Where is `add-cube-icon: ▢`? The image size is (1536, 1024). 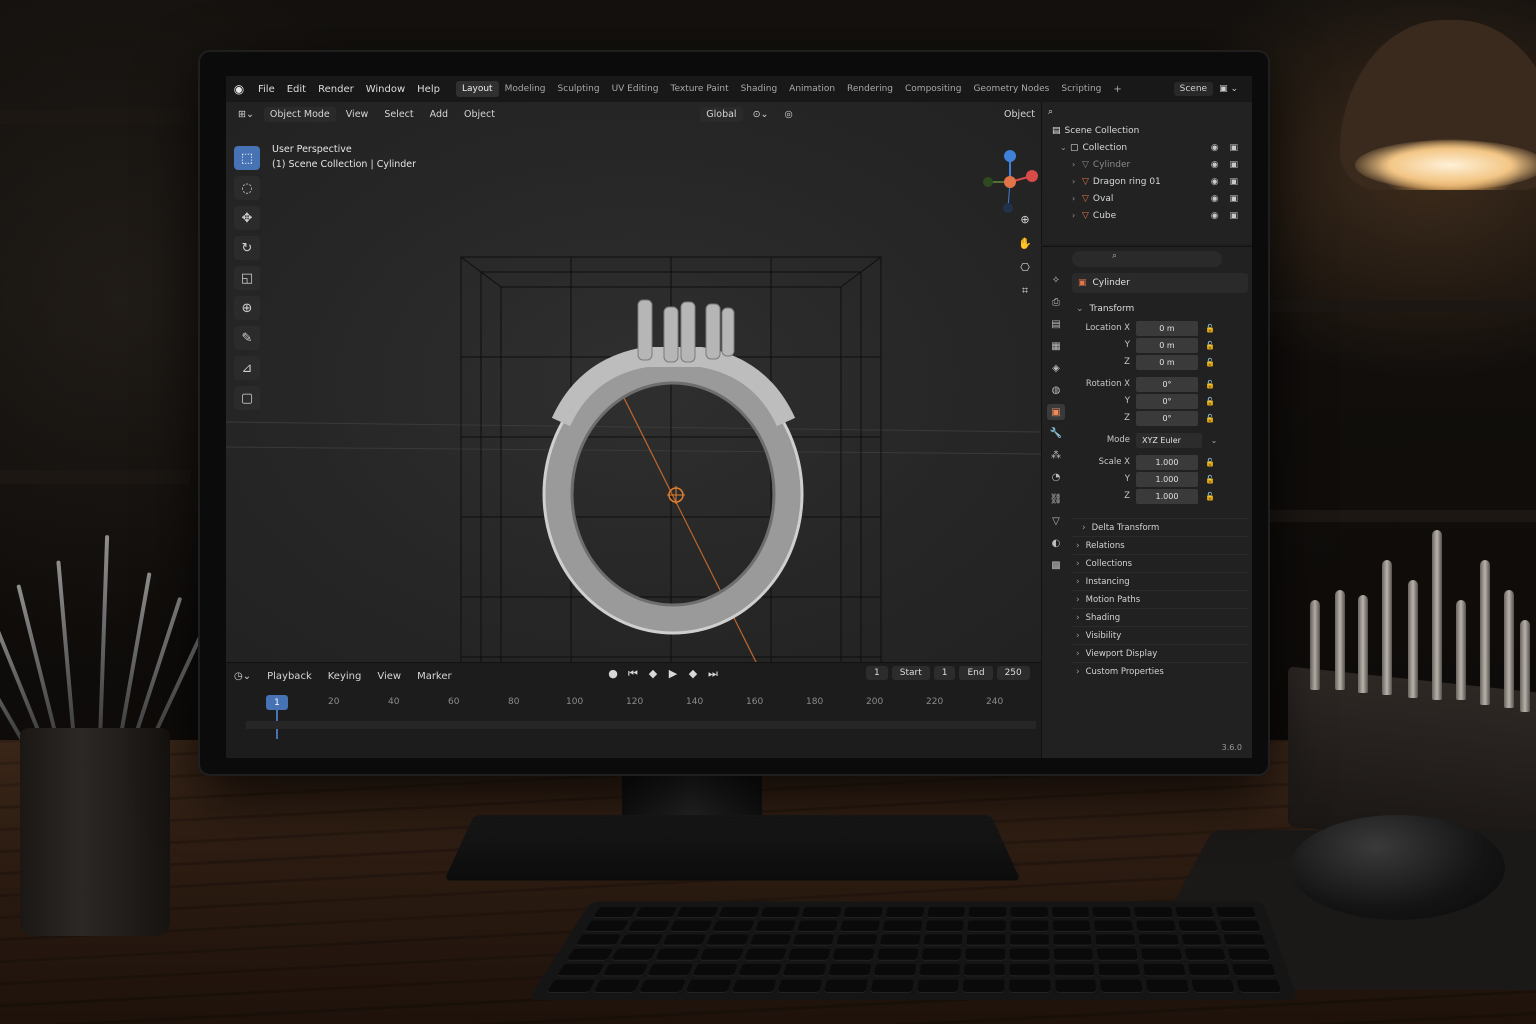
add-cube-icon: ▢ is located at coordinates (247, 398).